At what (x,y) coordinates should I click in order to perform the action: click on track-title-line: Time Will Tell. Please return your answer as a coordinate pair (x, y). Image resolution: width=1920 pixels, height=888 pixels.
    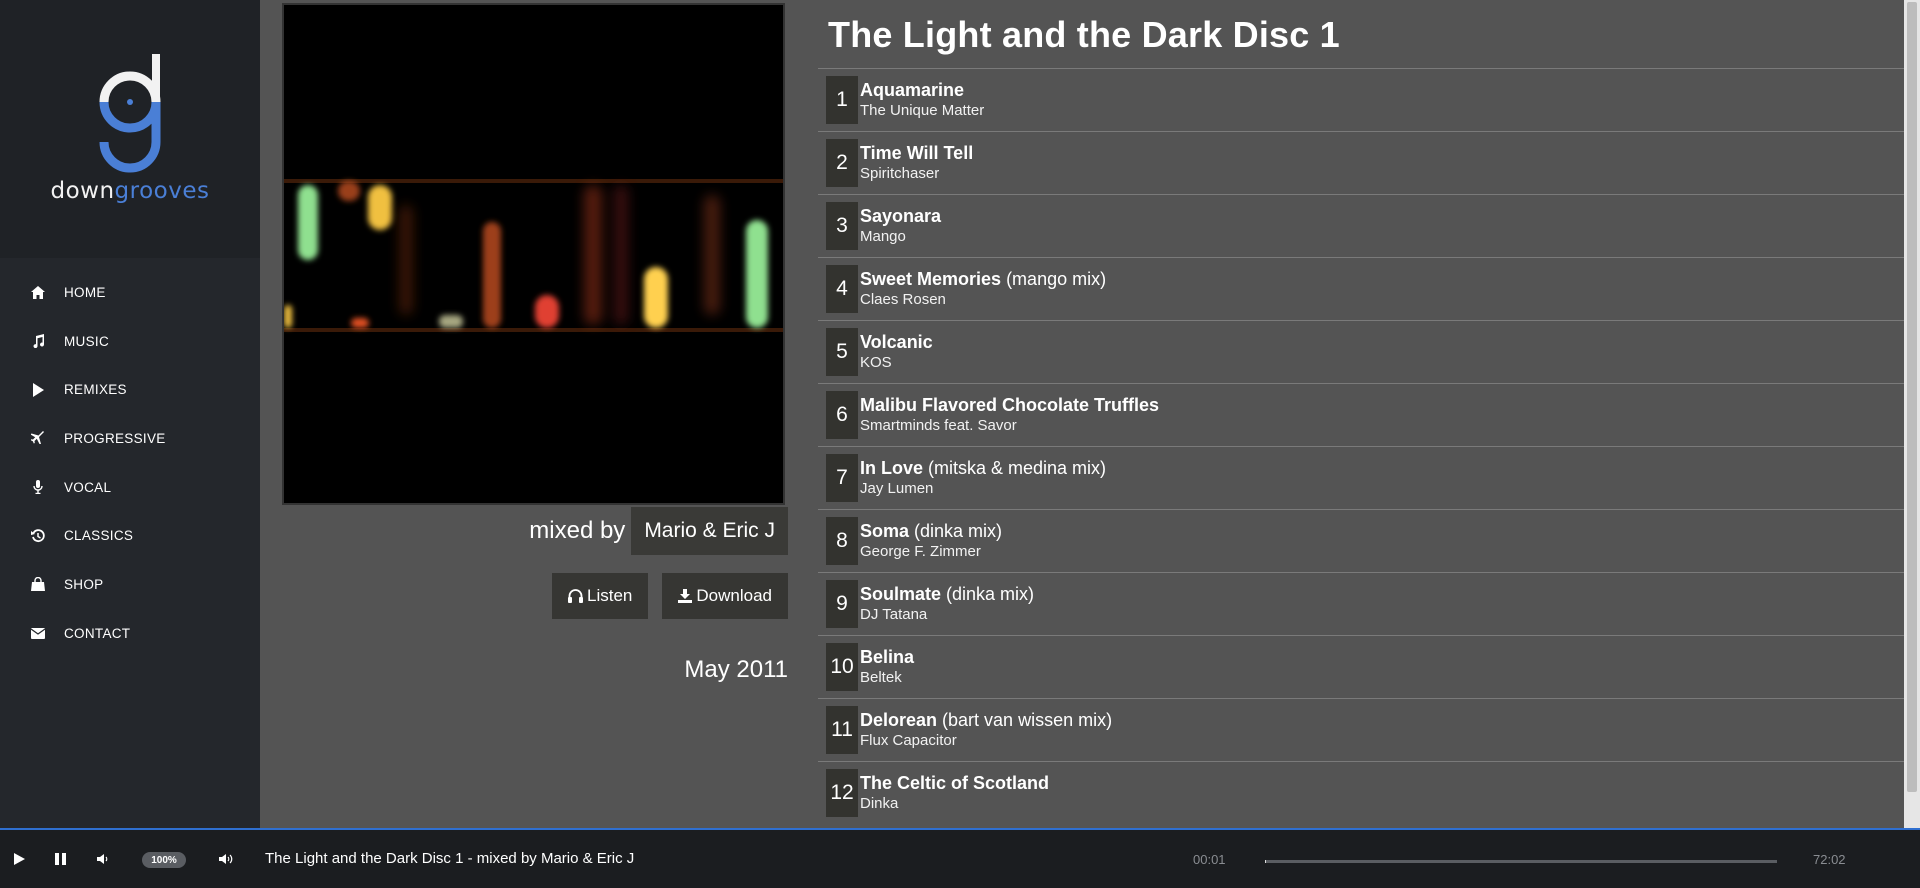
    Looking at the image, I should click on (916, 153).